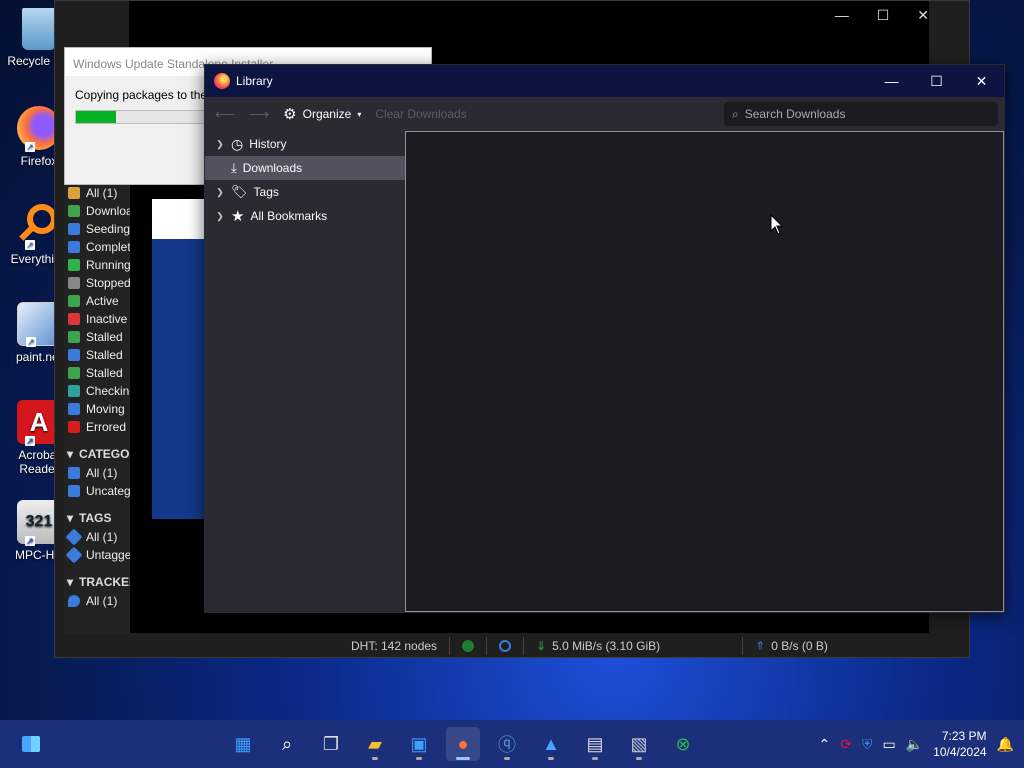  Describe the element at coordinates (981, 81) in the screenshot. I see `close-button: ✕` at that location.